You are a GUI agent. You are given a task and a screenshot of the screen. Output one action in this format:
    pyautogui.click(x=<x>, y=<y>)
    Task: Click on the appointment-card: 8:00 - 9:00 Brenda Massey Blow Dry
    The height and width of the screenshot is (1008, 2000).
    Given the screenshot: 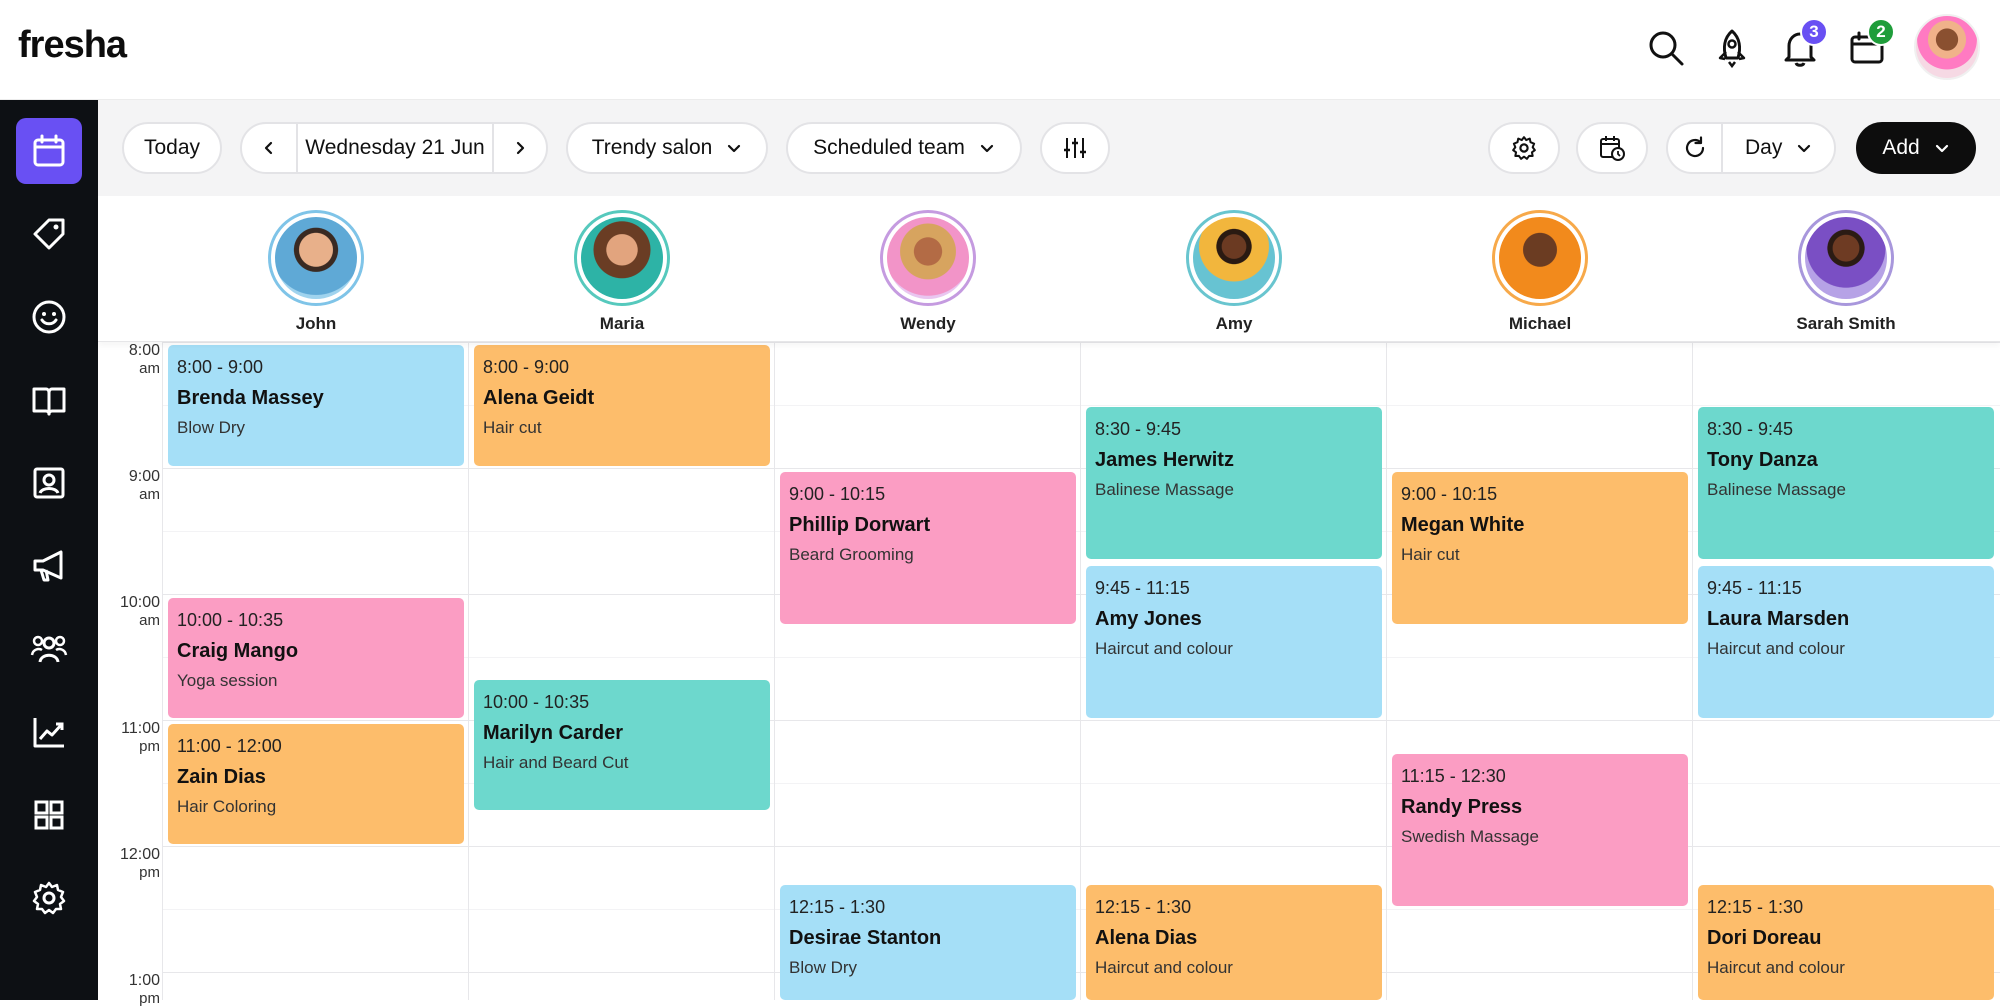 What is the action you would take?
    pyautogui.click(x=316, y=405)
    